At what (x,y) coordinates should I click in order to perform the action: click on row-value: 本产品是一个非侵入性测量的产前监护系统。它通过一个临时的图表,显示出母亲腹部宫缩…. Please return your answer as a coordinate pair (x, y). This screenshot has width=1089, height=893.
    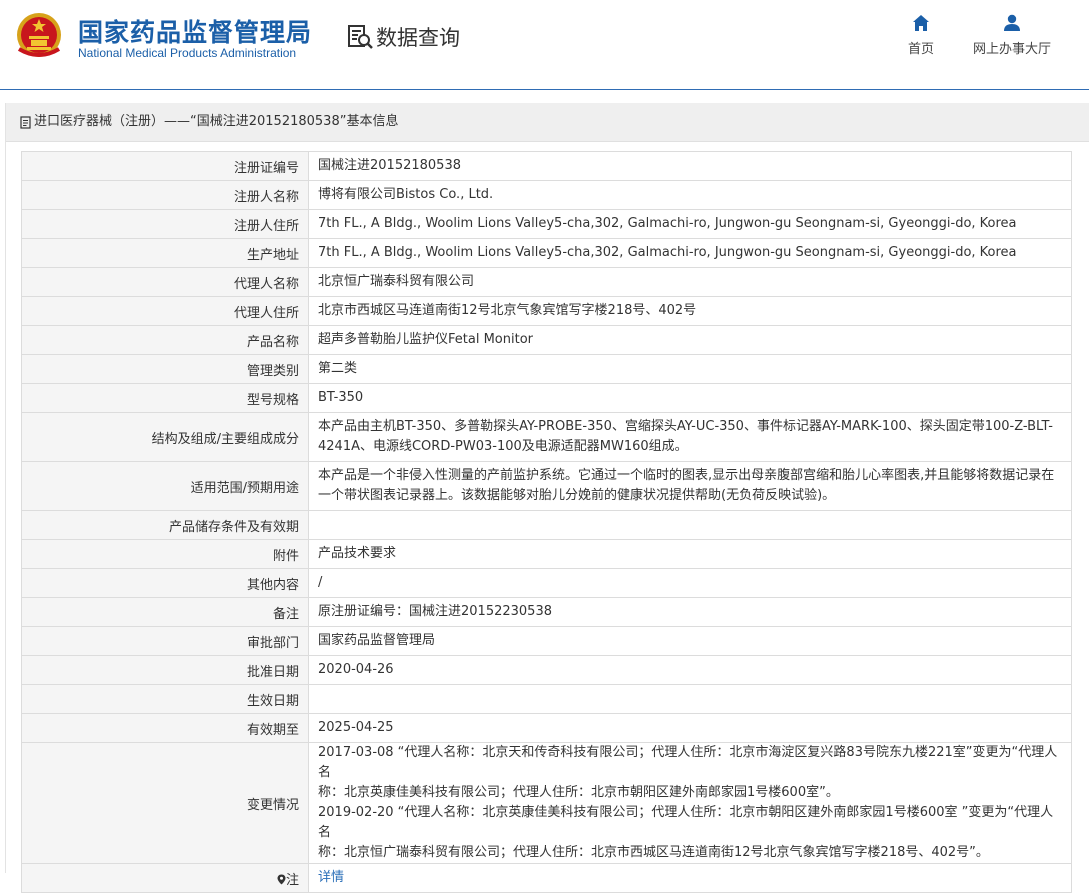
    Looking at the image, I should click on (690, 486).